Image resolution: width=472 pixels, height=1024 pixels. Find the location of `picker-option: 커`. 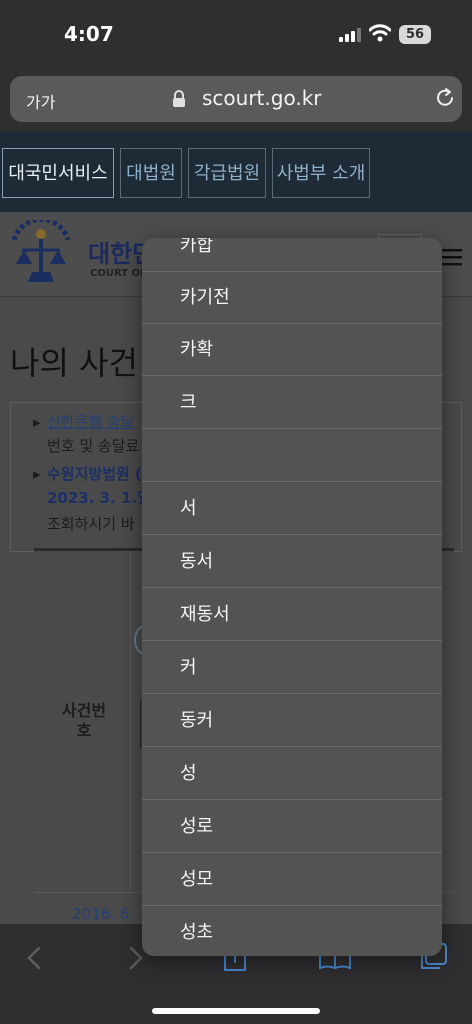

picker-option: 커 is located at coordinates (292, 668).